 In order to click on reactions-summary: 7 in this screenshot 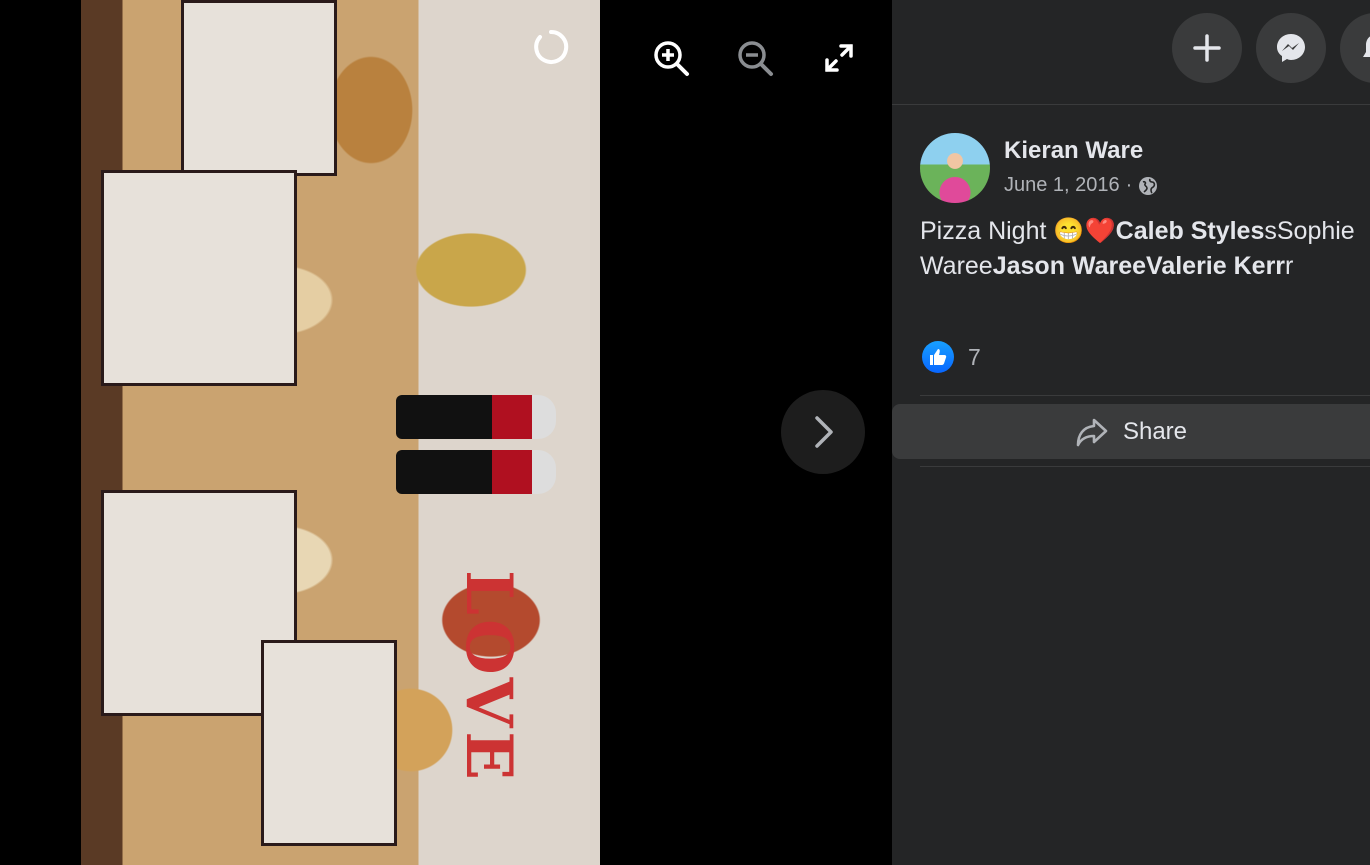, I will do `click(951, 357)`.